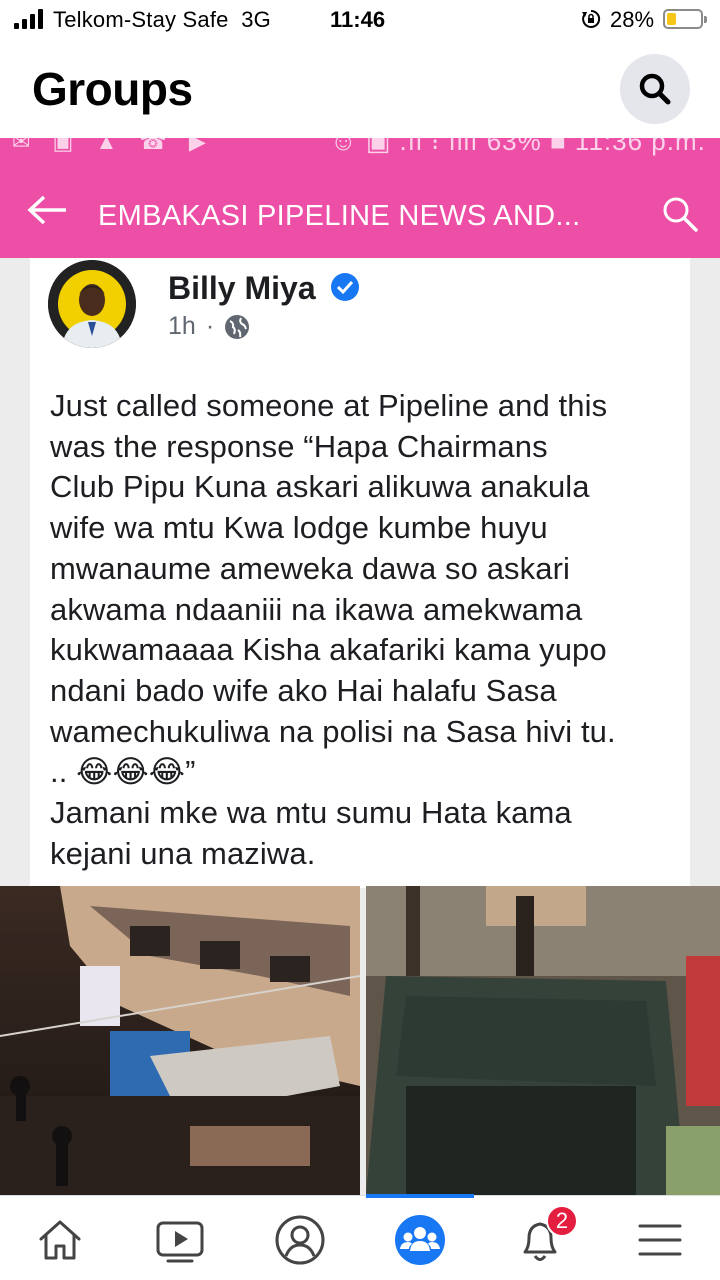  I want to click on nav-home, so click(60, 1240).